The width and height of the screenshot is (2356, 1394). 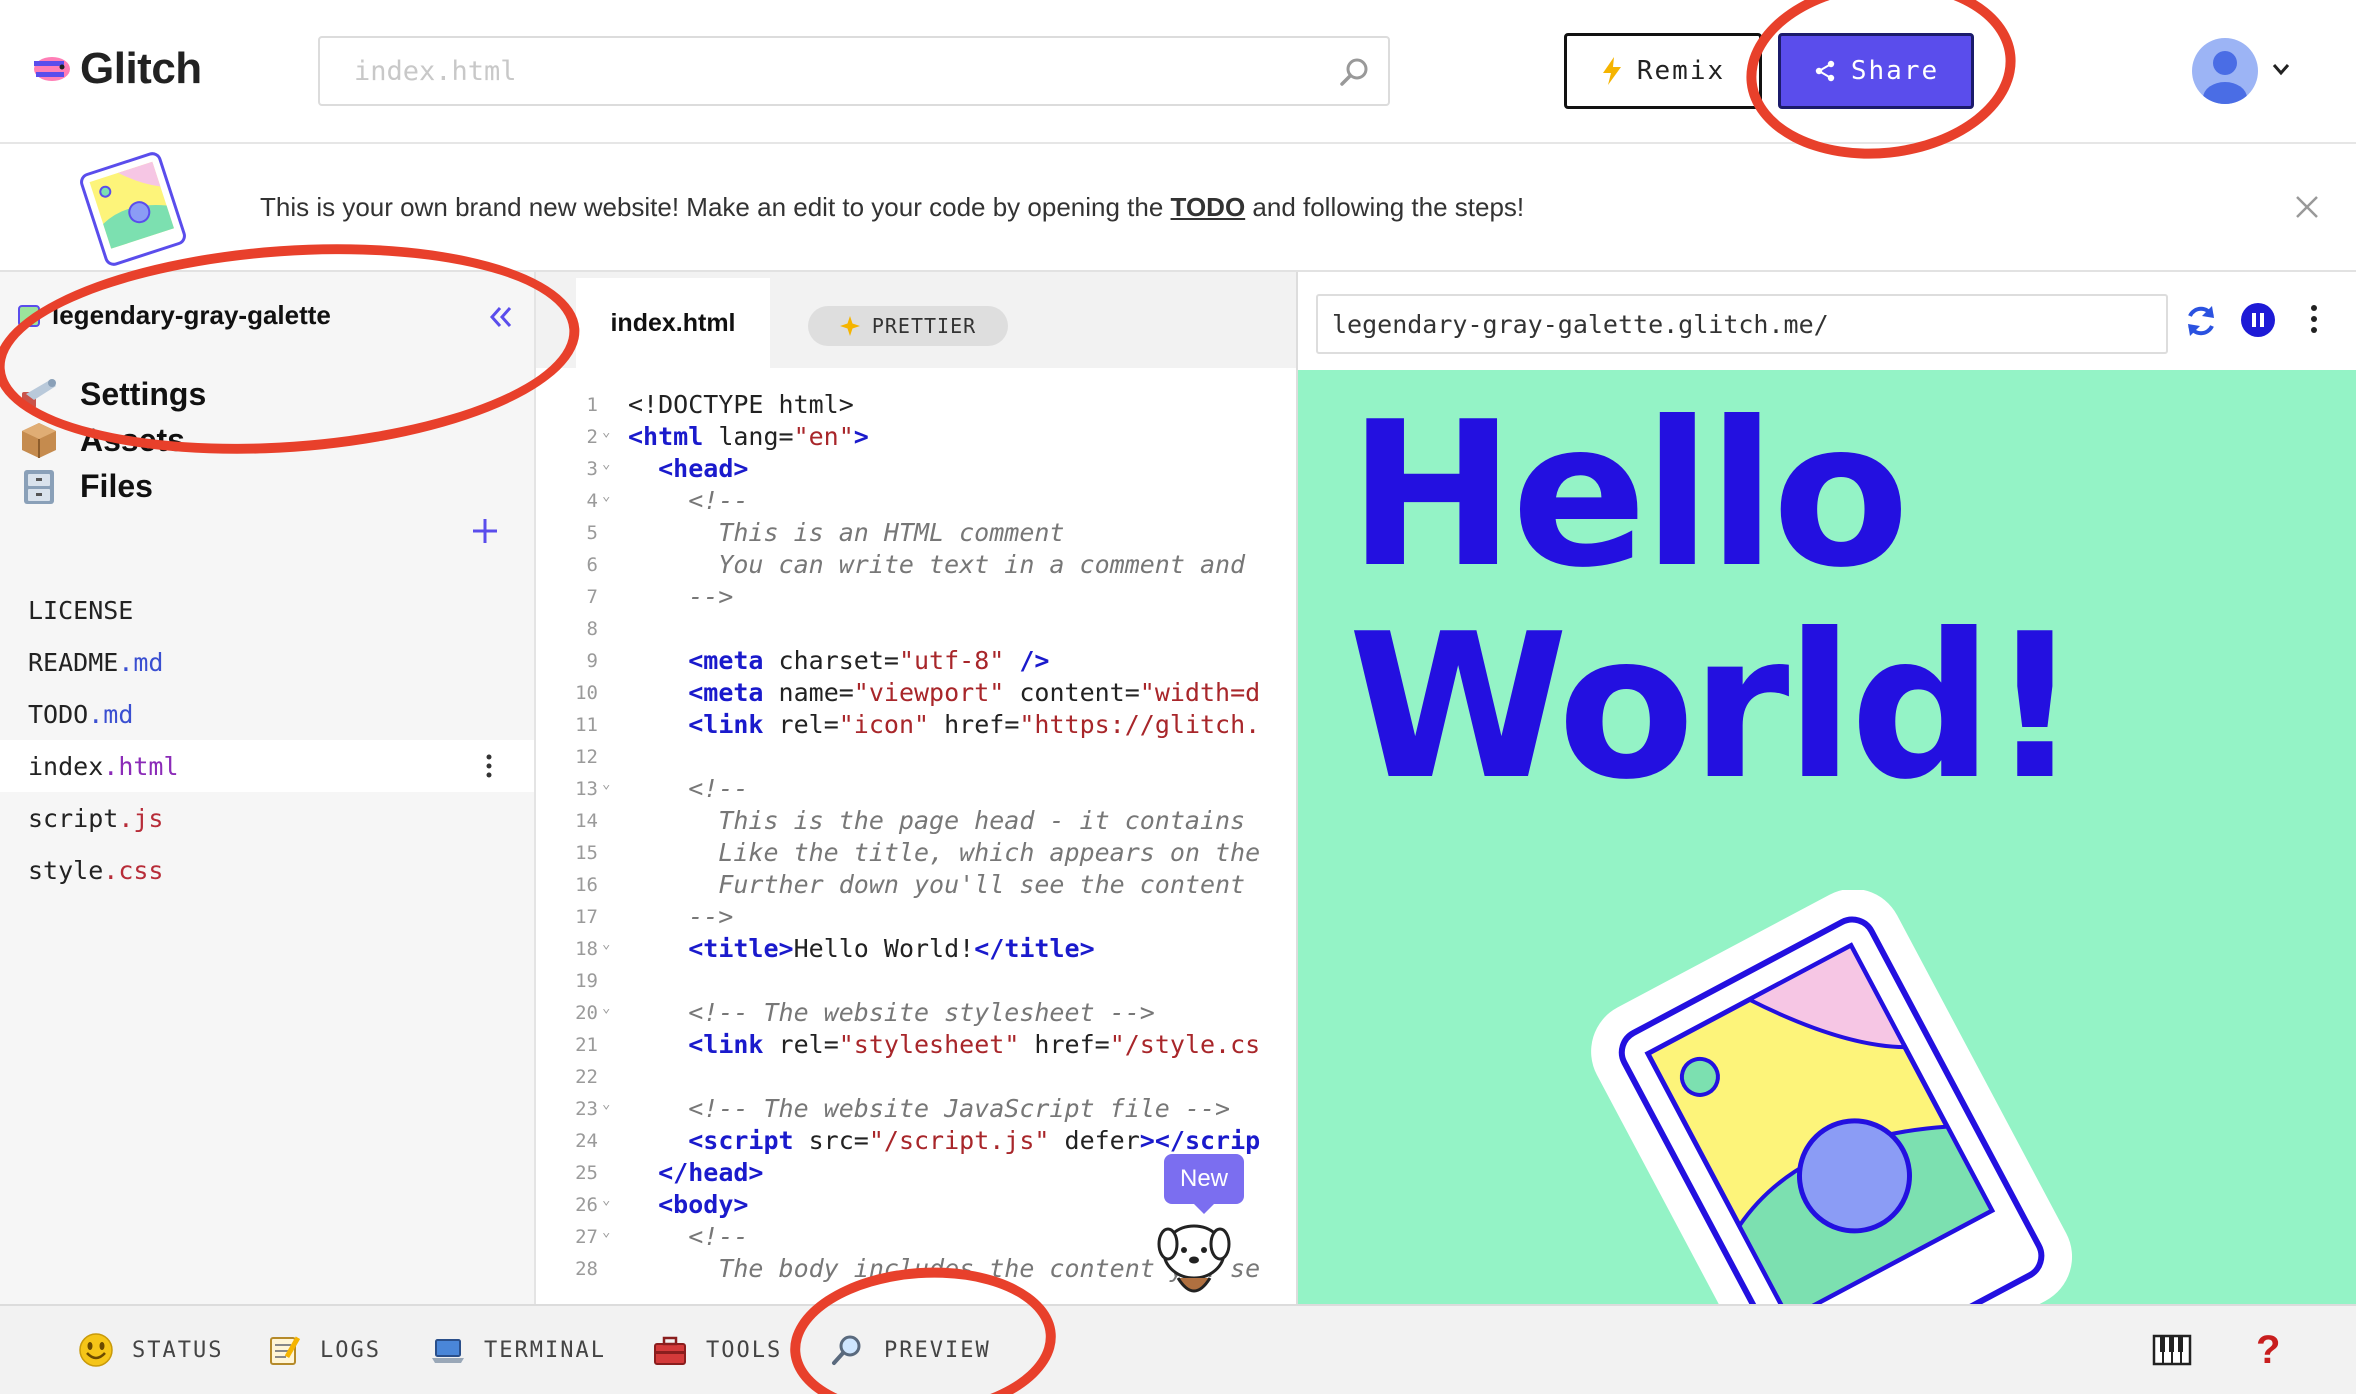 What do you see at coordinates (586, 1205) in the screenshot?
I see `line-number: 26` at bounding box center [586, 1205].